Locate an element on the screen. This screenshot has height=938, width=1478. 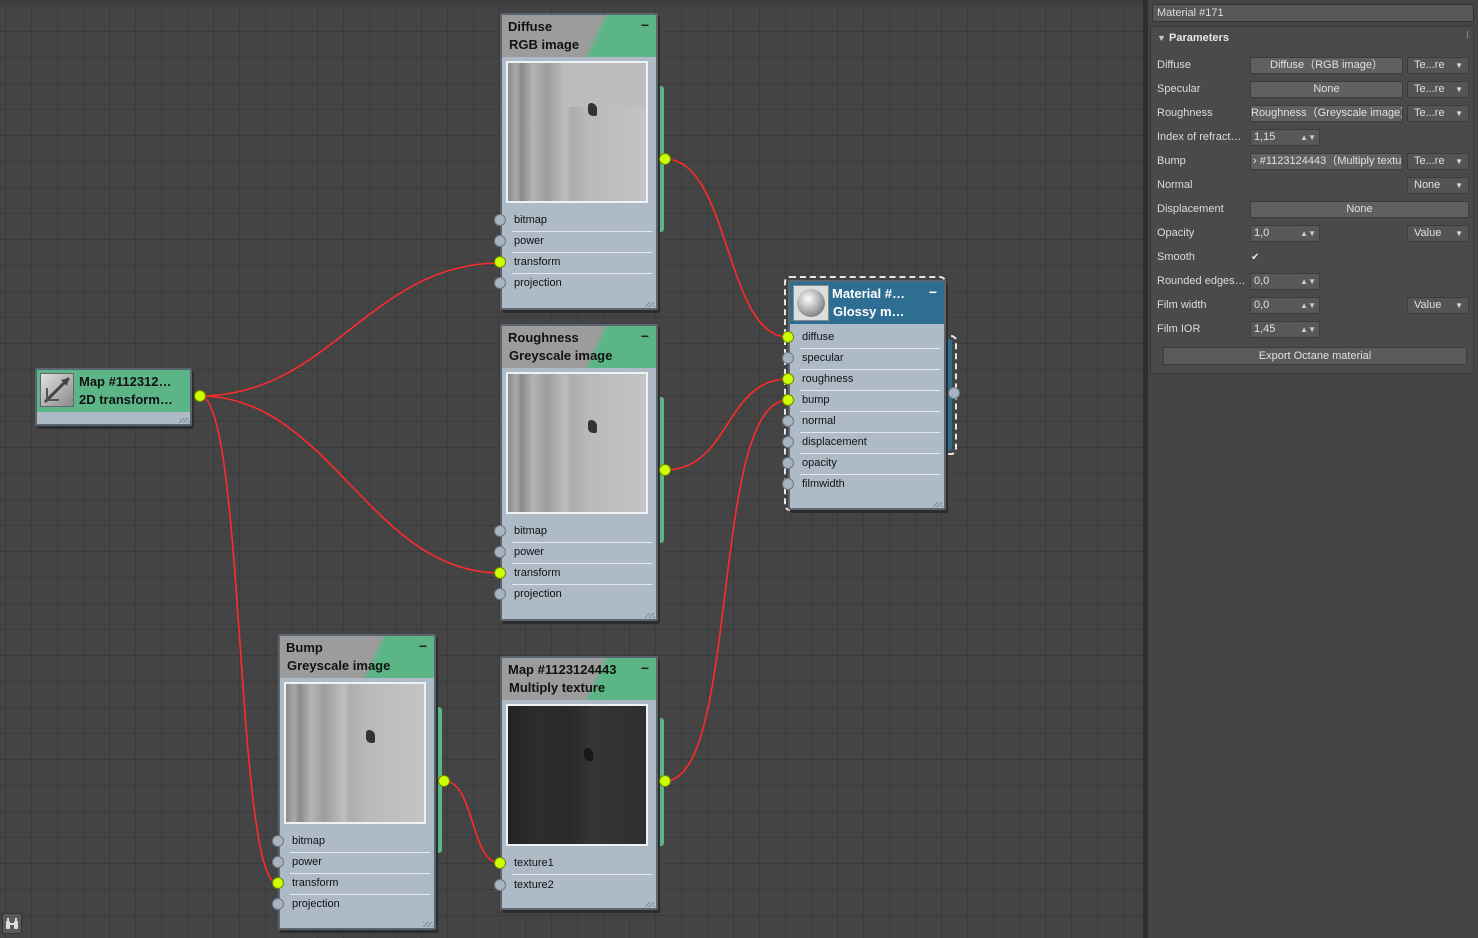
socket-multiply-texture2 is located at coordinates (500, 885).